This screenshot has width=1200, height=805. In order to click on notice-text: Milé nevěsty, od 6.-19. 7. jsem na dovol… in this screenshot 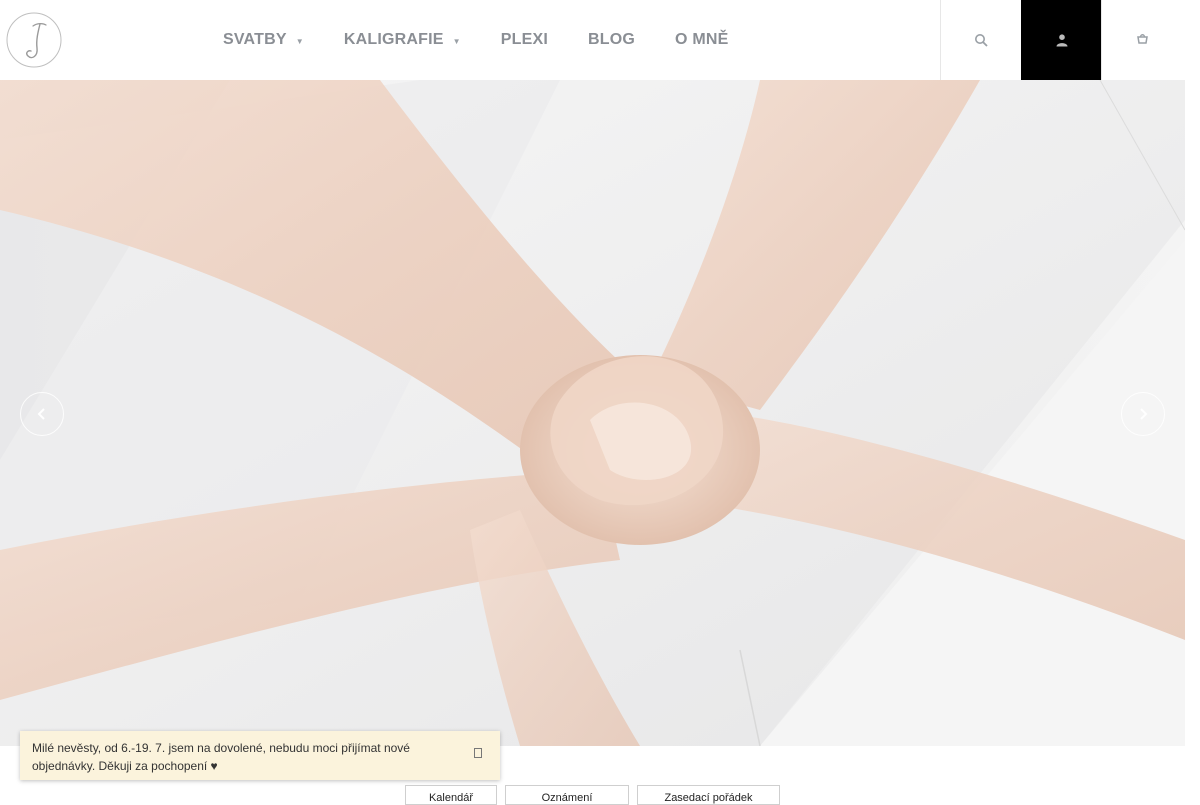, I will do `click(221, 757)`.